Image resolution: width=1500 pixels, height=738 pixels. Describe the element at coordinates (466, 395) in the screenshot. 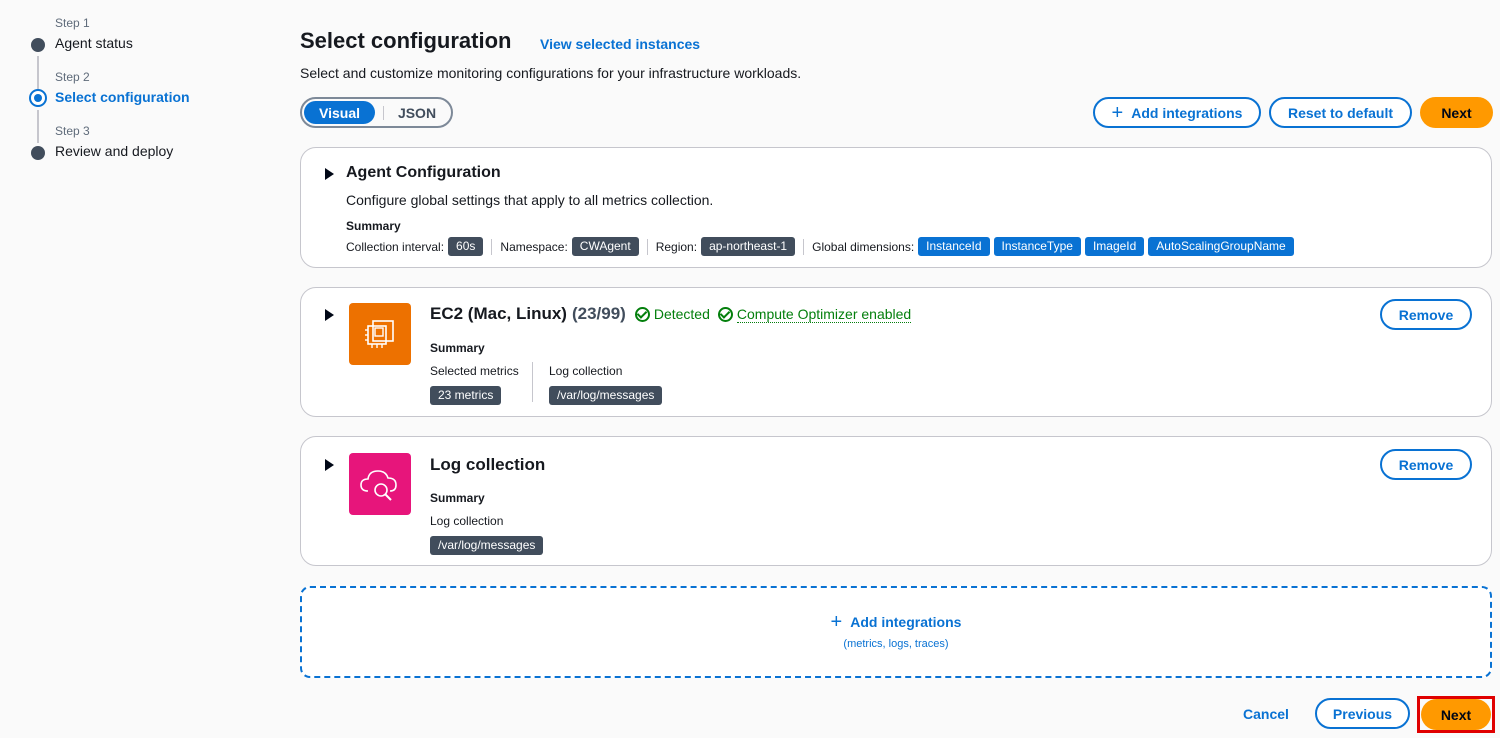

I see `metrics-count-tag: 23 metrics` at that location.